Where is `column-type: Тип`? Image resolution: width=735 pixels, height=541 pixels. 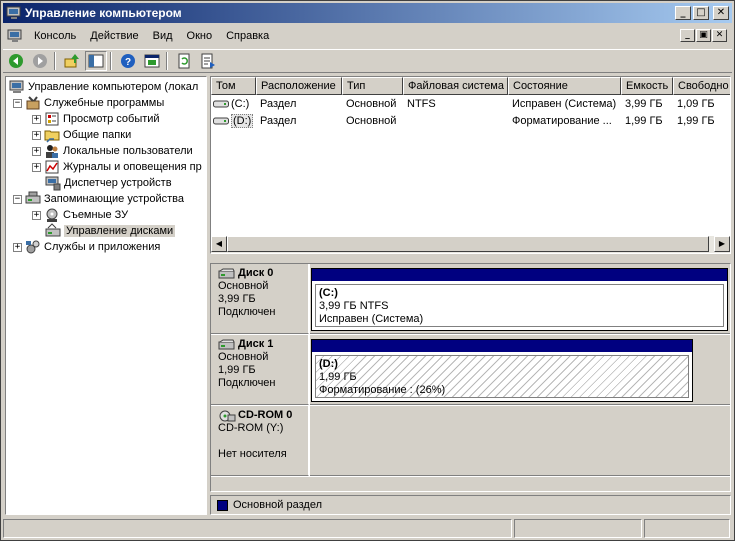 column-type: Тип is located at coordinates (372, 86).